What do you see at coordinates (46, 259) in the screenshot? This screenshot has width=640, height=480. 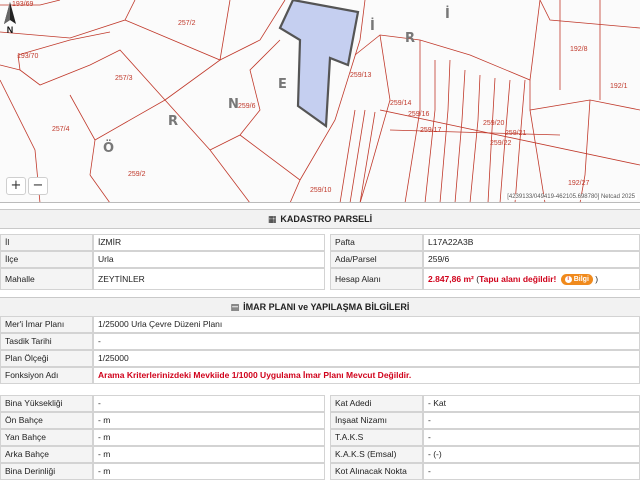 I see `ilce-label: İlçe` at bounding box center [46, 259].